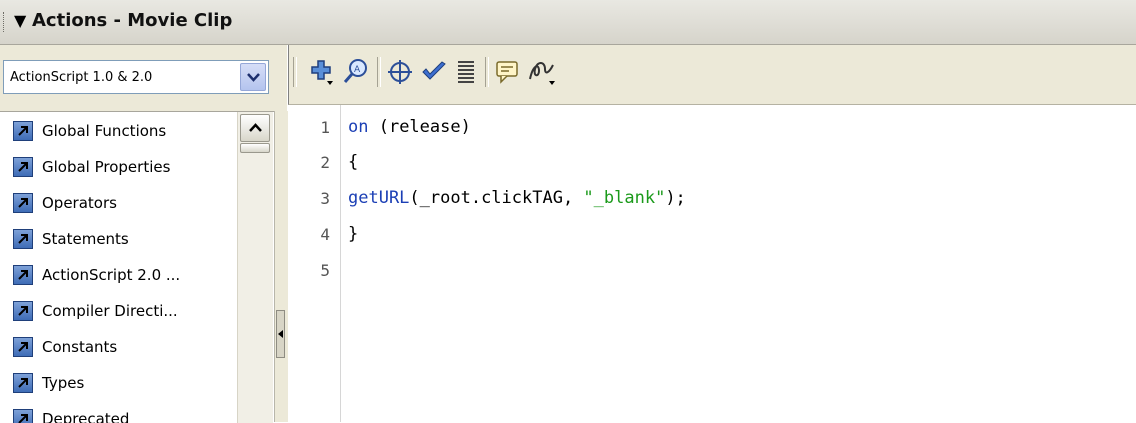 The image size is (1136, 423). I want to click on code-line: getURL(_root.clickTAG, "_blank");, so click(517, 198).